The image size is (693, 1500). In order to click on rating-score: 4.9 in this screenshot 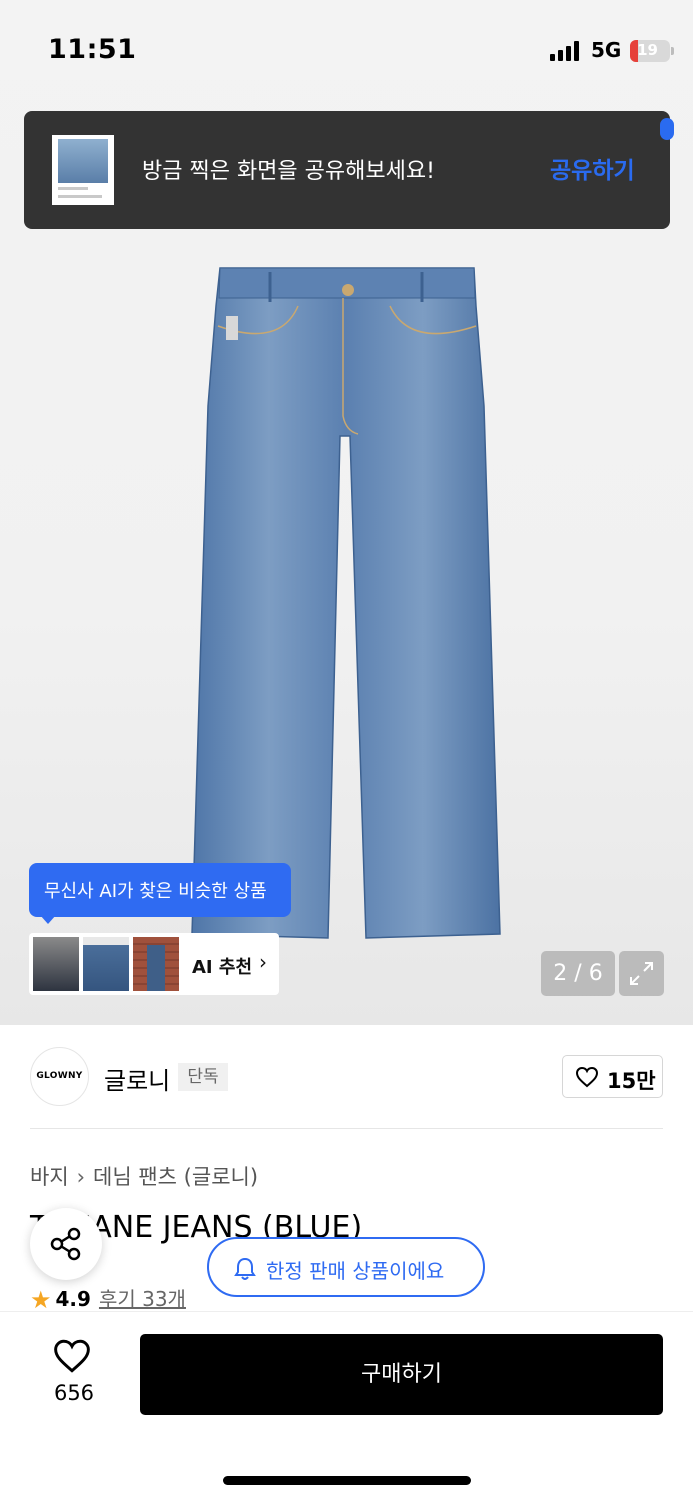, I will do `click(73, 1299)`.